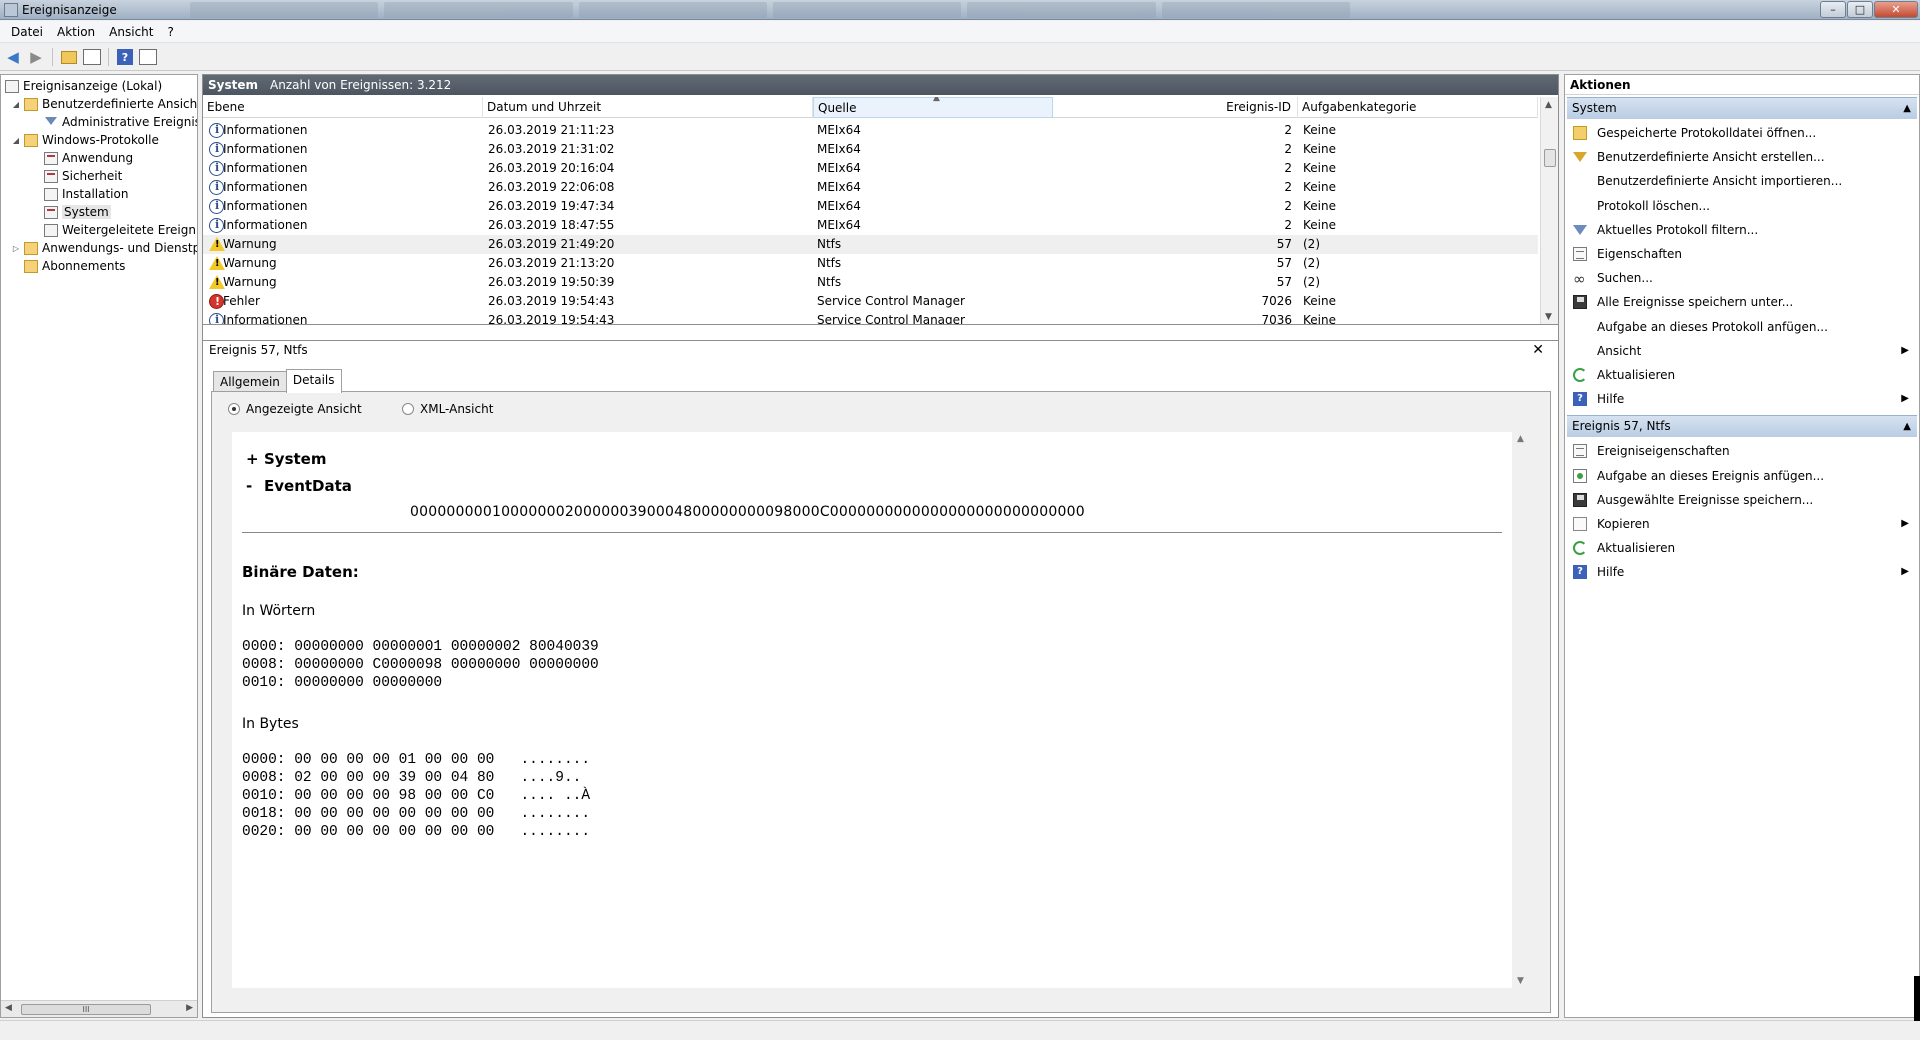 The width and height of the screenshot is (1920, 1040). Describe the element at coordinates (250, 381) in the screenshot. I see `tab-allgemein: Allgemein` at that location.